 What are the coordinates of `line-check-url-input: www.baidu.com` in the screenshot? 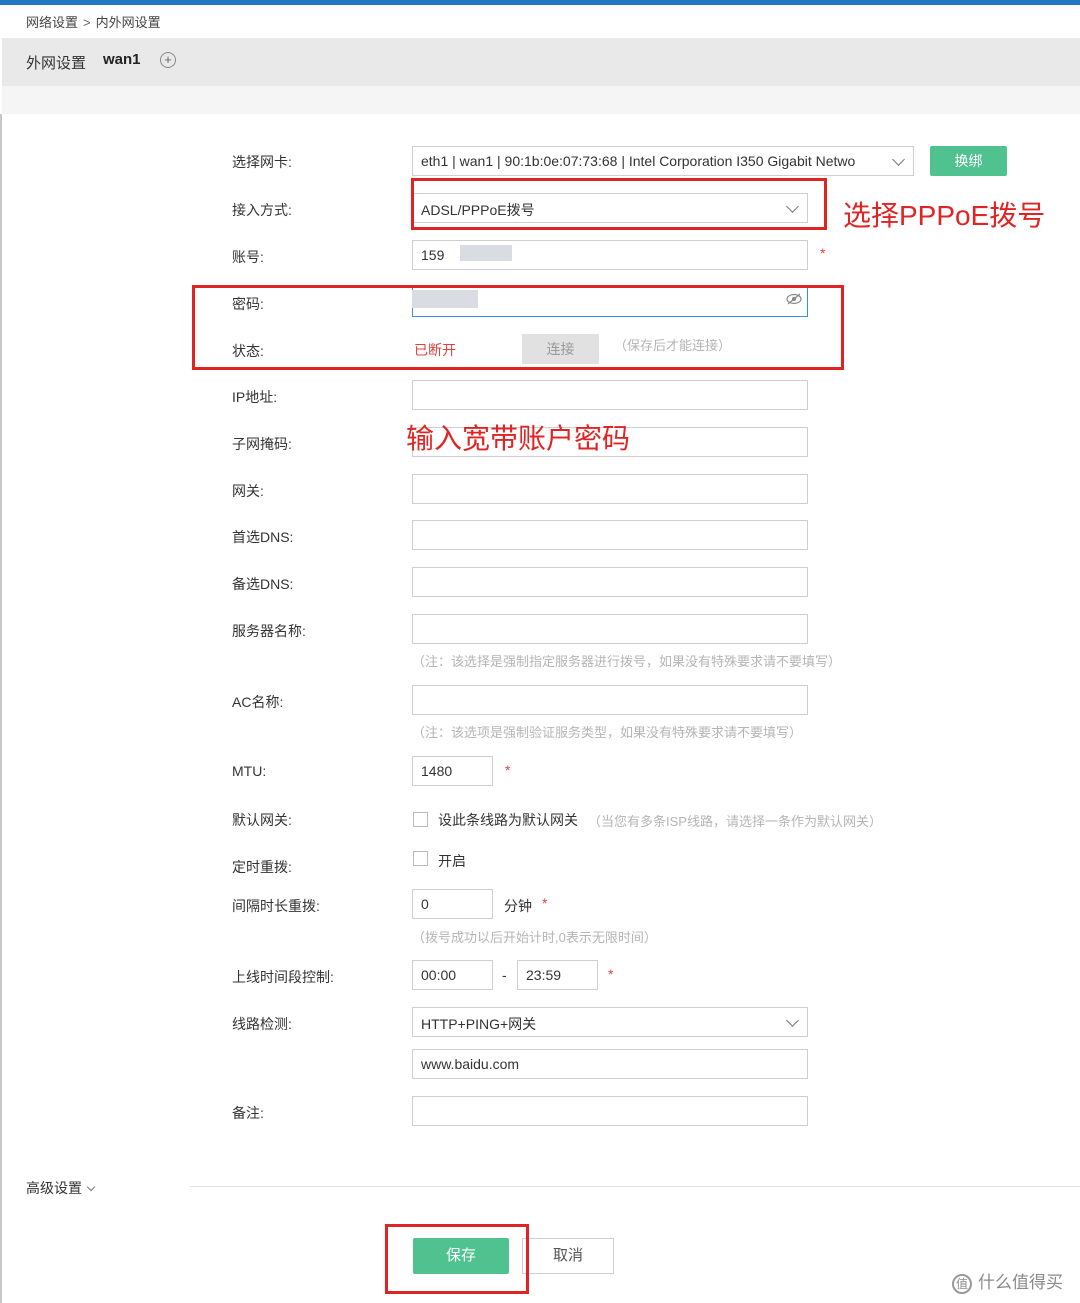 It's located at (610, 1064).